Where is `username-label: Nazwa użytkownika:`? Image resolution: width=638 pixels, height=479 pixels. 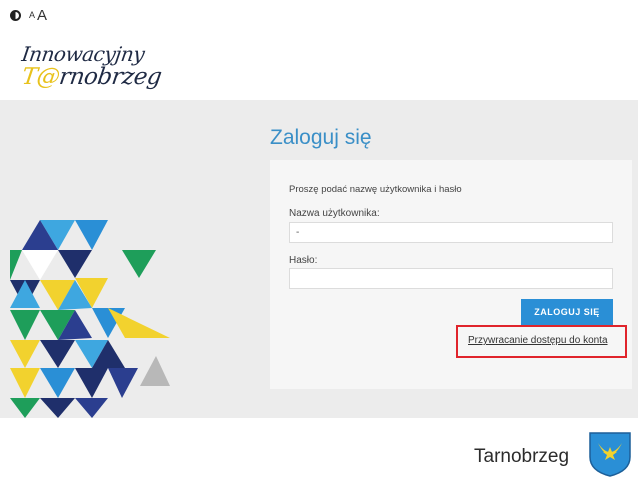 username-label: Nazwa użytkownika: is located at coordinates (334, 213).